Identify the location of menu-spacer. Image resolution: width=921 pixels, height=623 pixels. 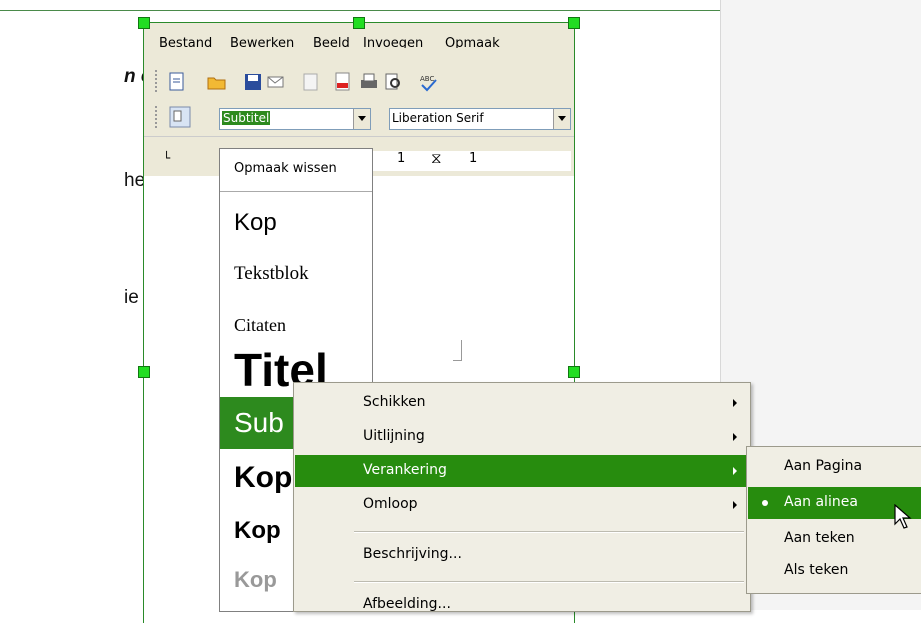
(358, 55).